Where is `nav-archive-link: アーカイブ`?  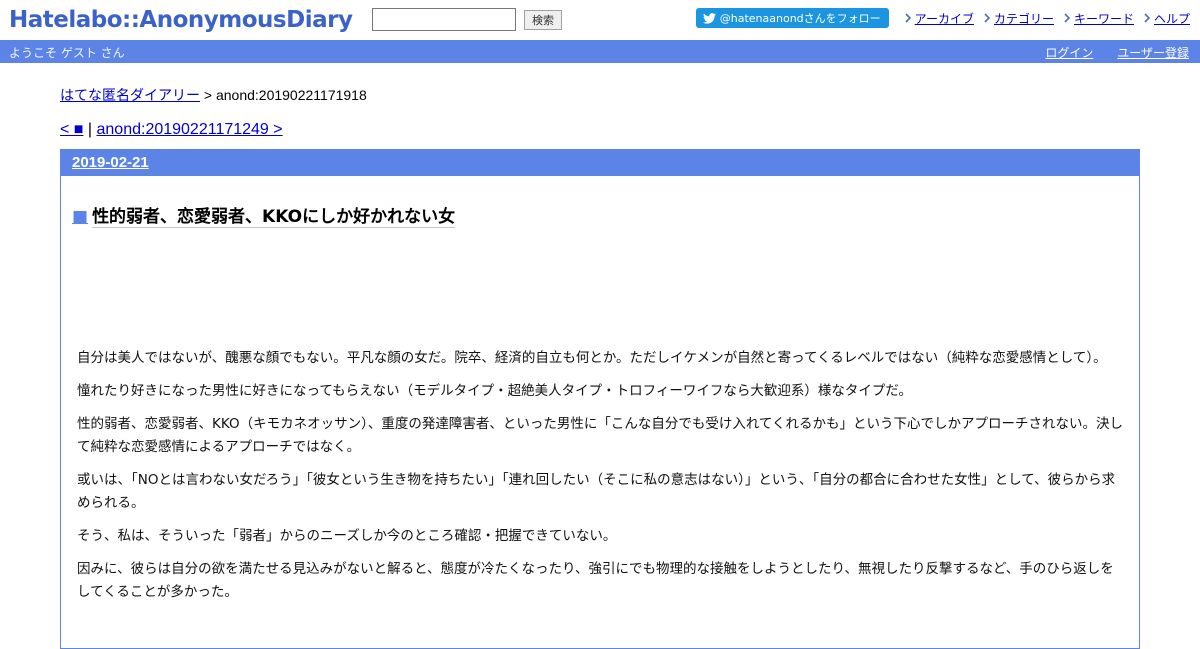 nav-archive-link: アーカイブ is located at coordinates (944, 18).